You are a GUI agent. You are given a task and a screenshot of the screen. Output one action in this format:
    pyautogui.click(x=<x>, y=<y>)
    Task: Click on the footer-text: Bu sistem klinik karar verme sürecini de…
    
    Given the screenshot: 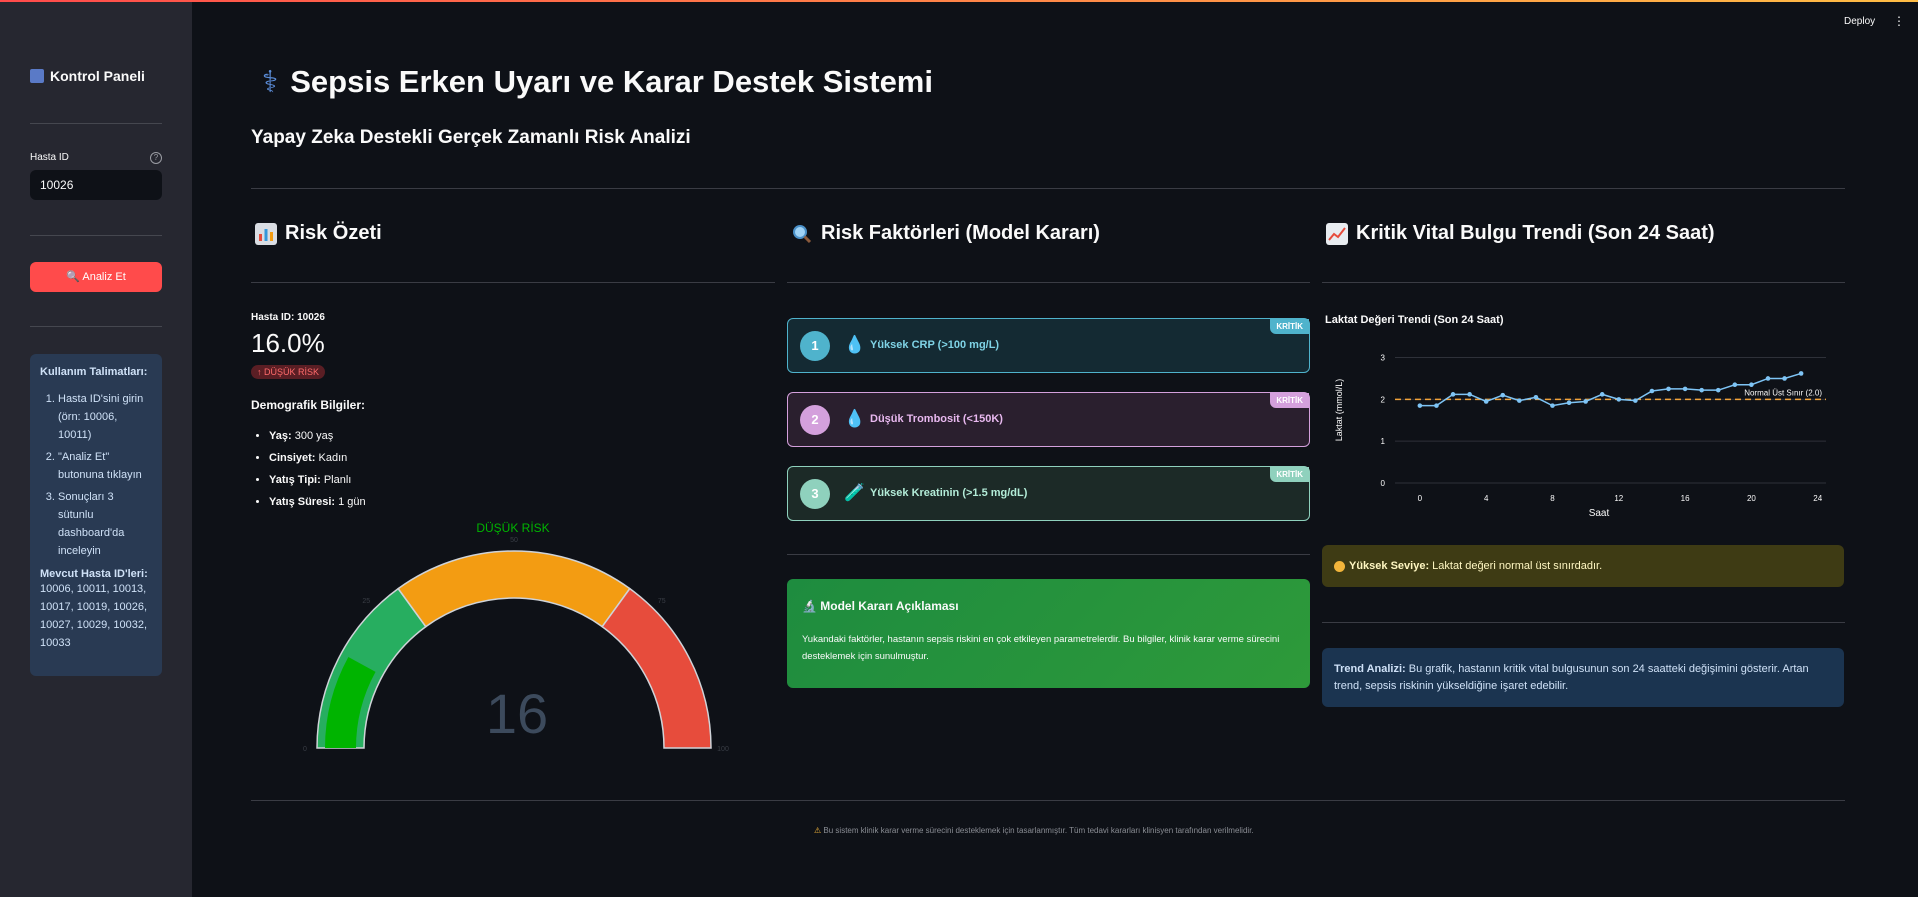 What is the action you would take?
    pyautogui.click(x=1038, y=830)
    